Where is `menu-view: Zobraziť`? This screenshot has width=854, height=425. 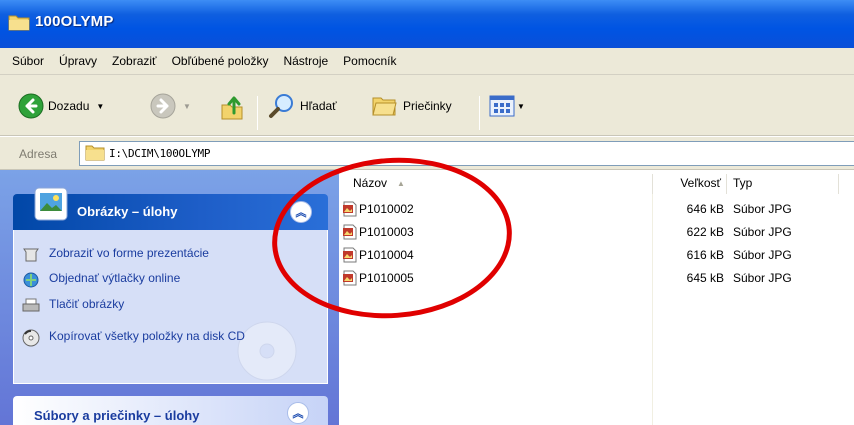 menu-view: Zobraziť is located at coordinates (134, 61).